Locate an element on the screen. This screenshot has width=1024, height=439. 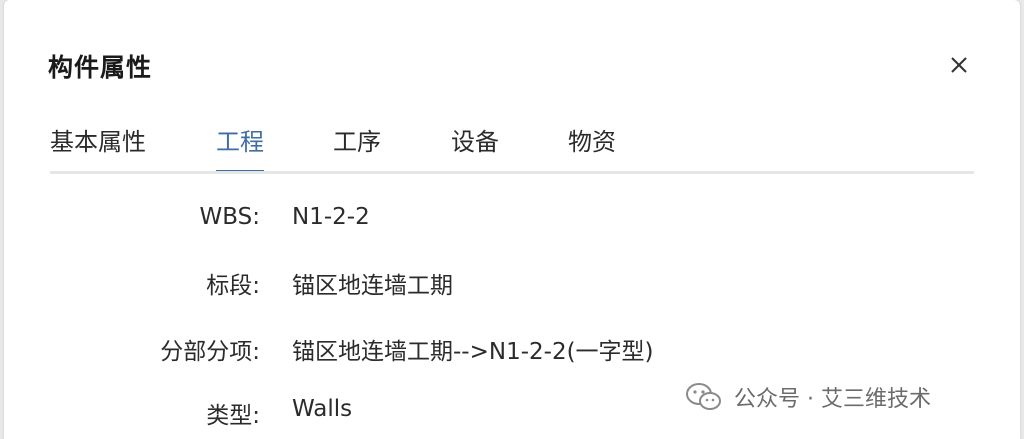
tab-label: 工程 is located at coordinates (240, 142).